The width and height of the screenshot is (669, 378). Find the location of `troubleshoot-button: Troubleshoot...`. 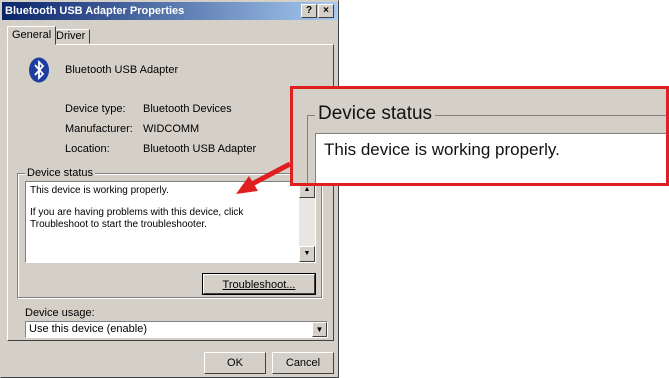

troubleshoot-button: Troubleshoot... is located at coordinates (259, 284).